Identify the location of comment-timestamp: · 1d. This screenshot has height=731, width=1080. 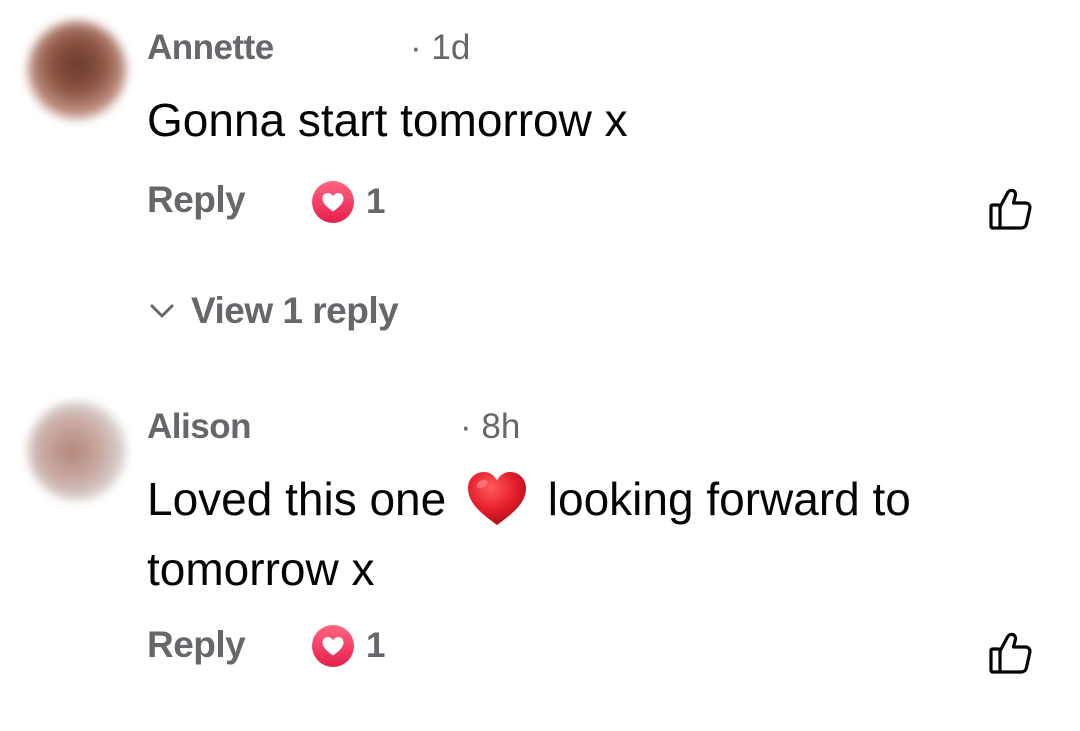
(440, 47).